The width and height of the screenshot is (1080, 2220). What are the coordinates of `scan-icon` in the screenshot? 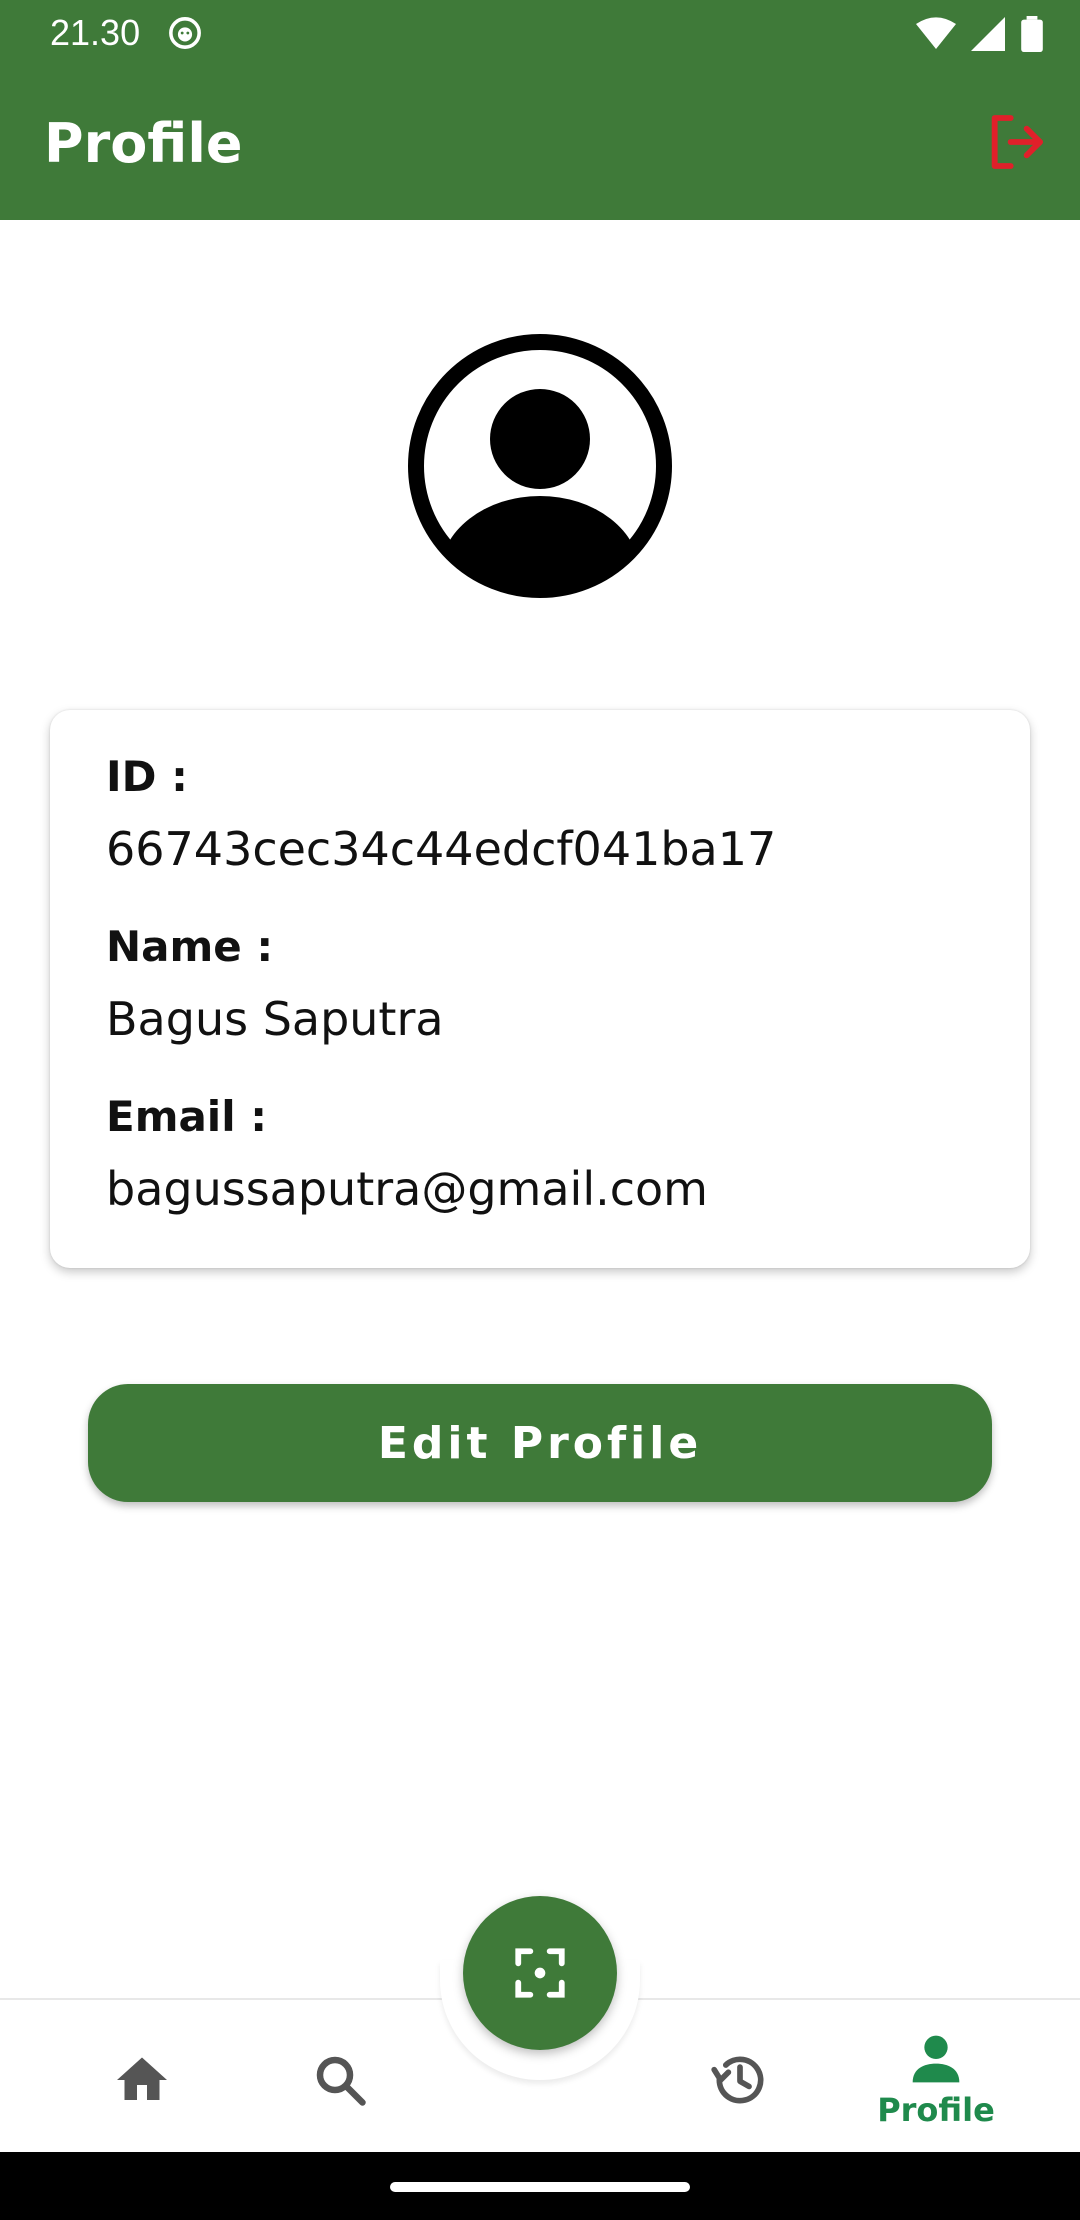 It's located at (540, 1973).